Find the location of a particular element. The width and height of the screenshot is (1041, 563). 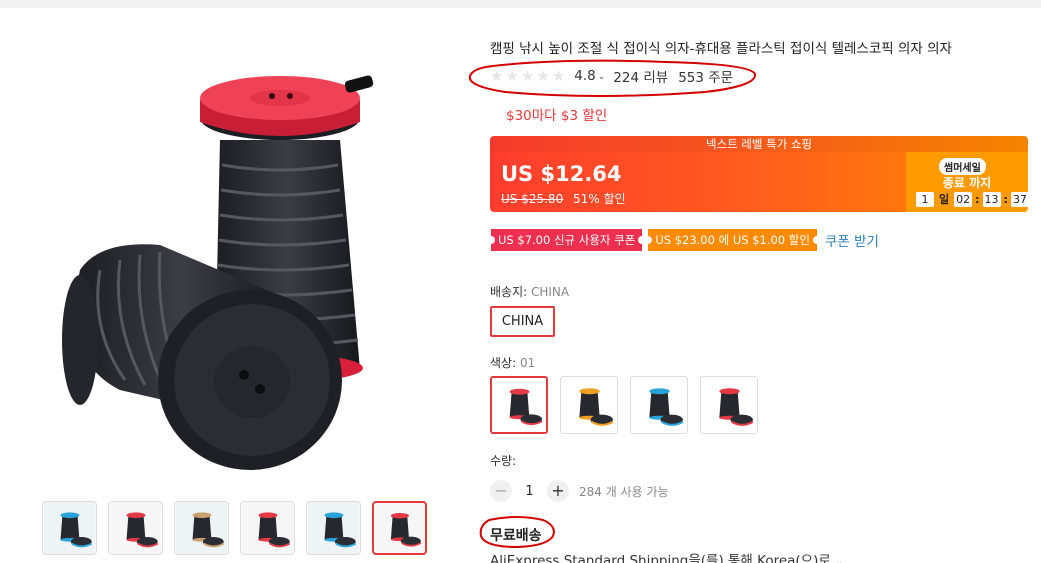

quantity-label: 수량: is located at coordinates (503, 461).